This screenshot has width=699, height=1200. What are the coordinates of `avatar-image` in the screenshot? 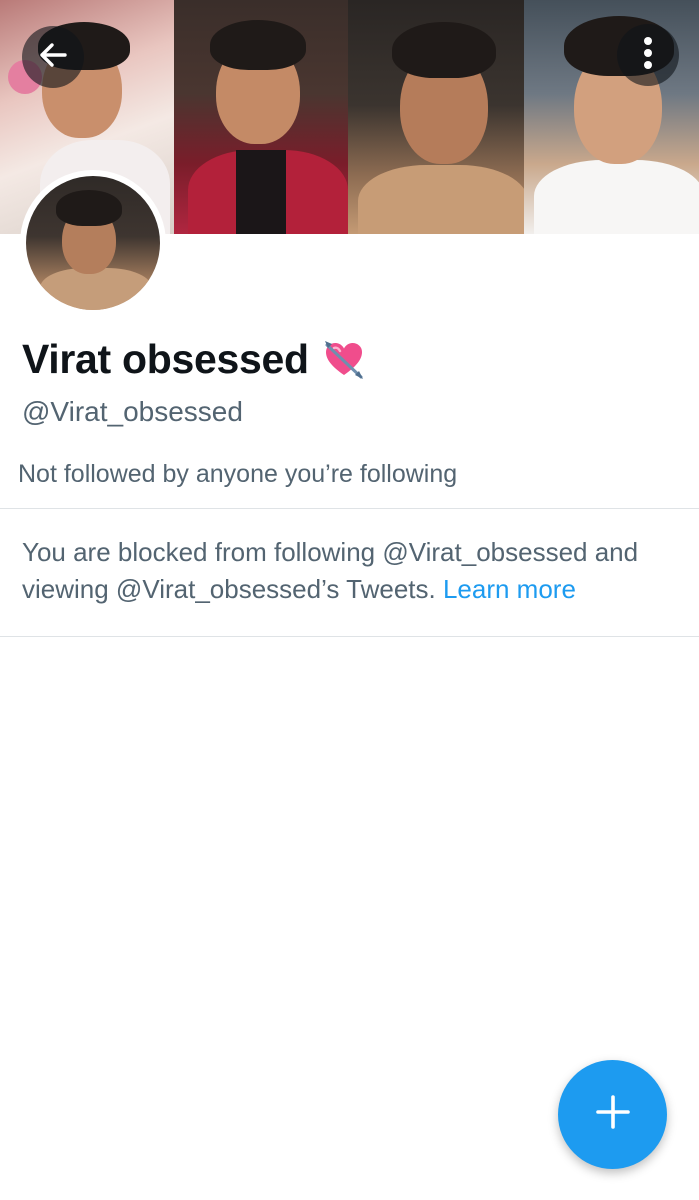 It's located at (93, 243).